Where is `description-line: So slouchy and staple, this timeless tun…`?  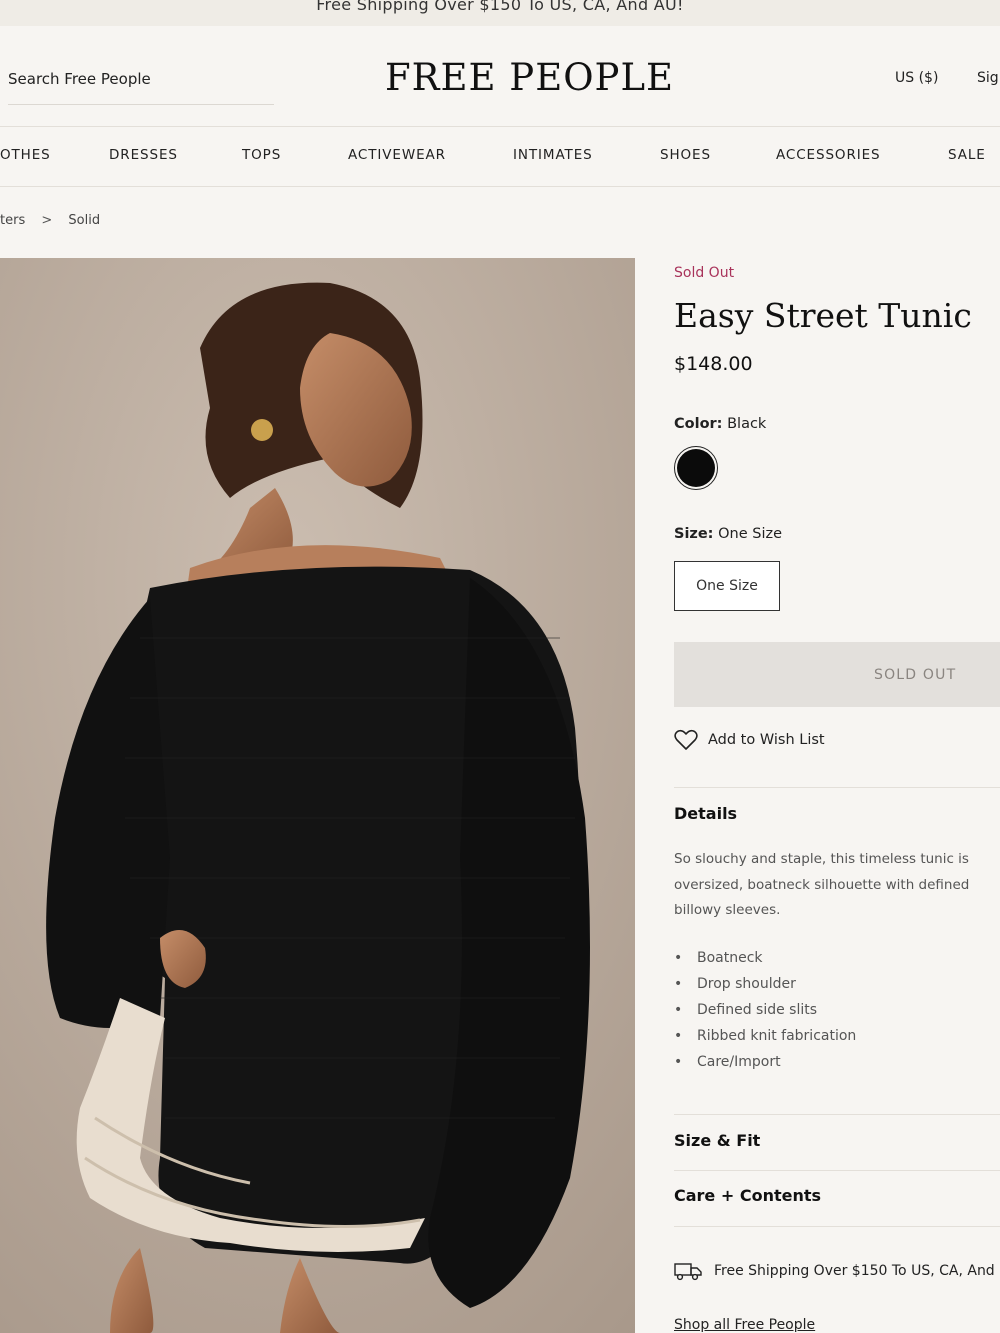 description-line: So slouchy and staple, this timeless tun… is located at coordinates (821, 859).